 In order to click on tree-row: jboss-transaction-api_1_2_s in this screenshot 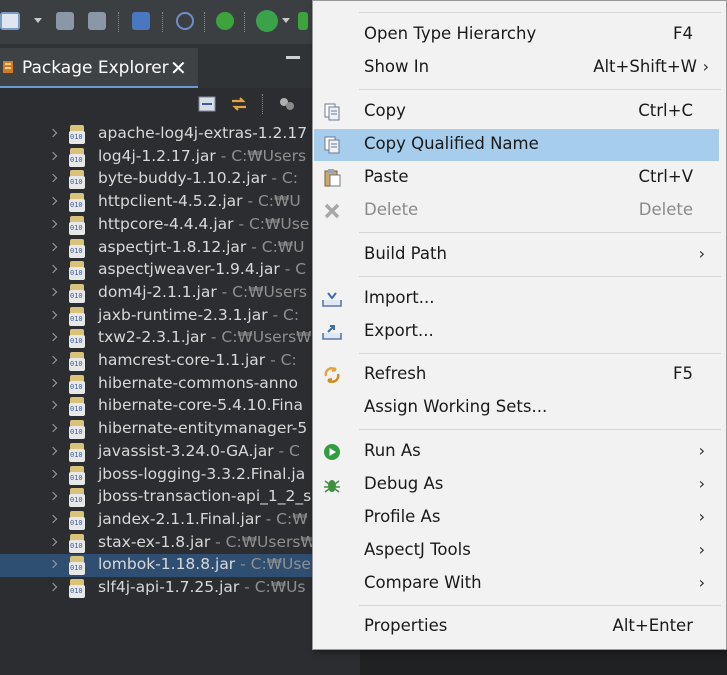, I will do `click(164, 497)`.